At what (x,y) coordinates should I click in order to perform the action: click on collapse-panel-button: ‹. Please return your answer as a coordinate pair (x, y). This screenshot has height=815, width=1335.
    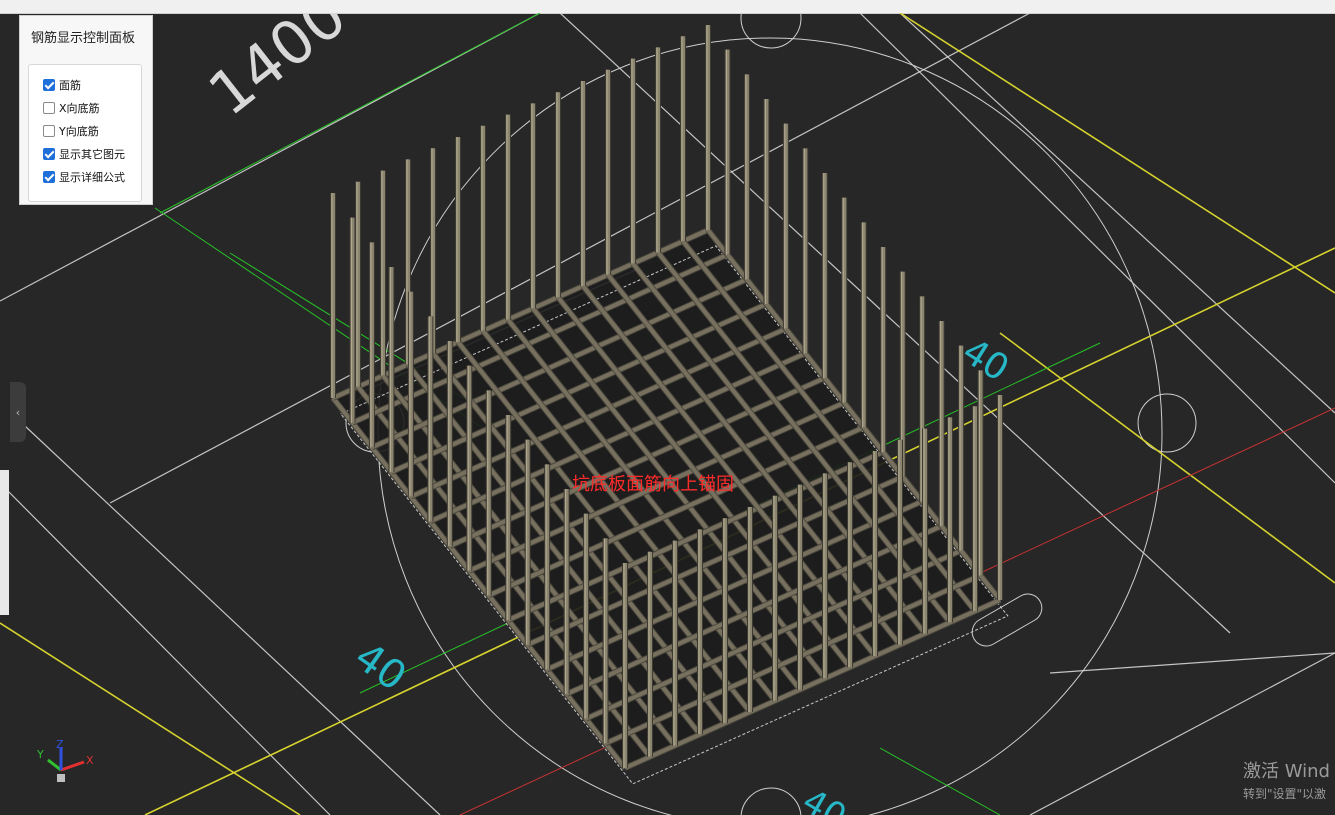
    Looking at the image, I should click on (18, 412).